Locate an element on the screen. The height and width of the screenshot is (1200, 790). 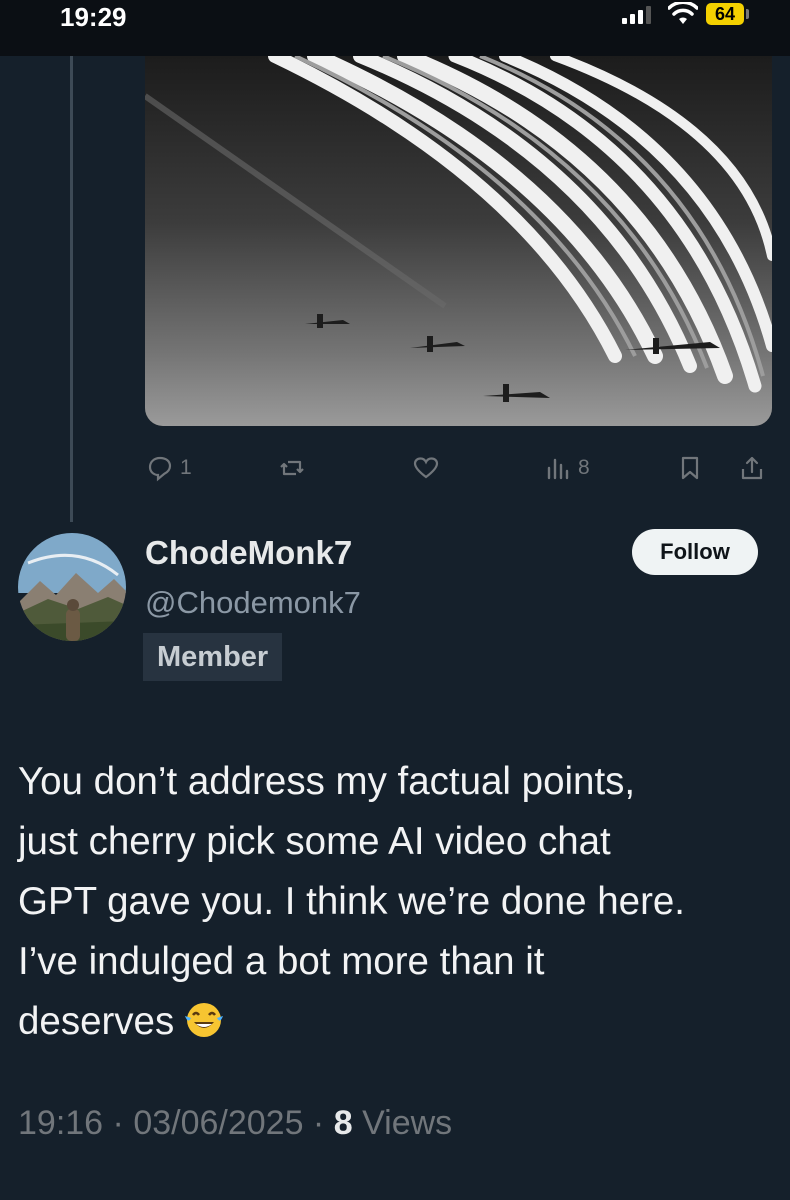
tweet-date: 03/06/2025 is located at coordinates (218, 1123).